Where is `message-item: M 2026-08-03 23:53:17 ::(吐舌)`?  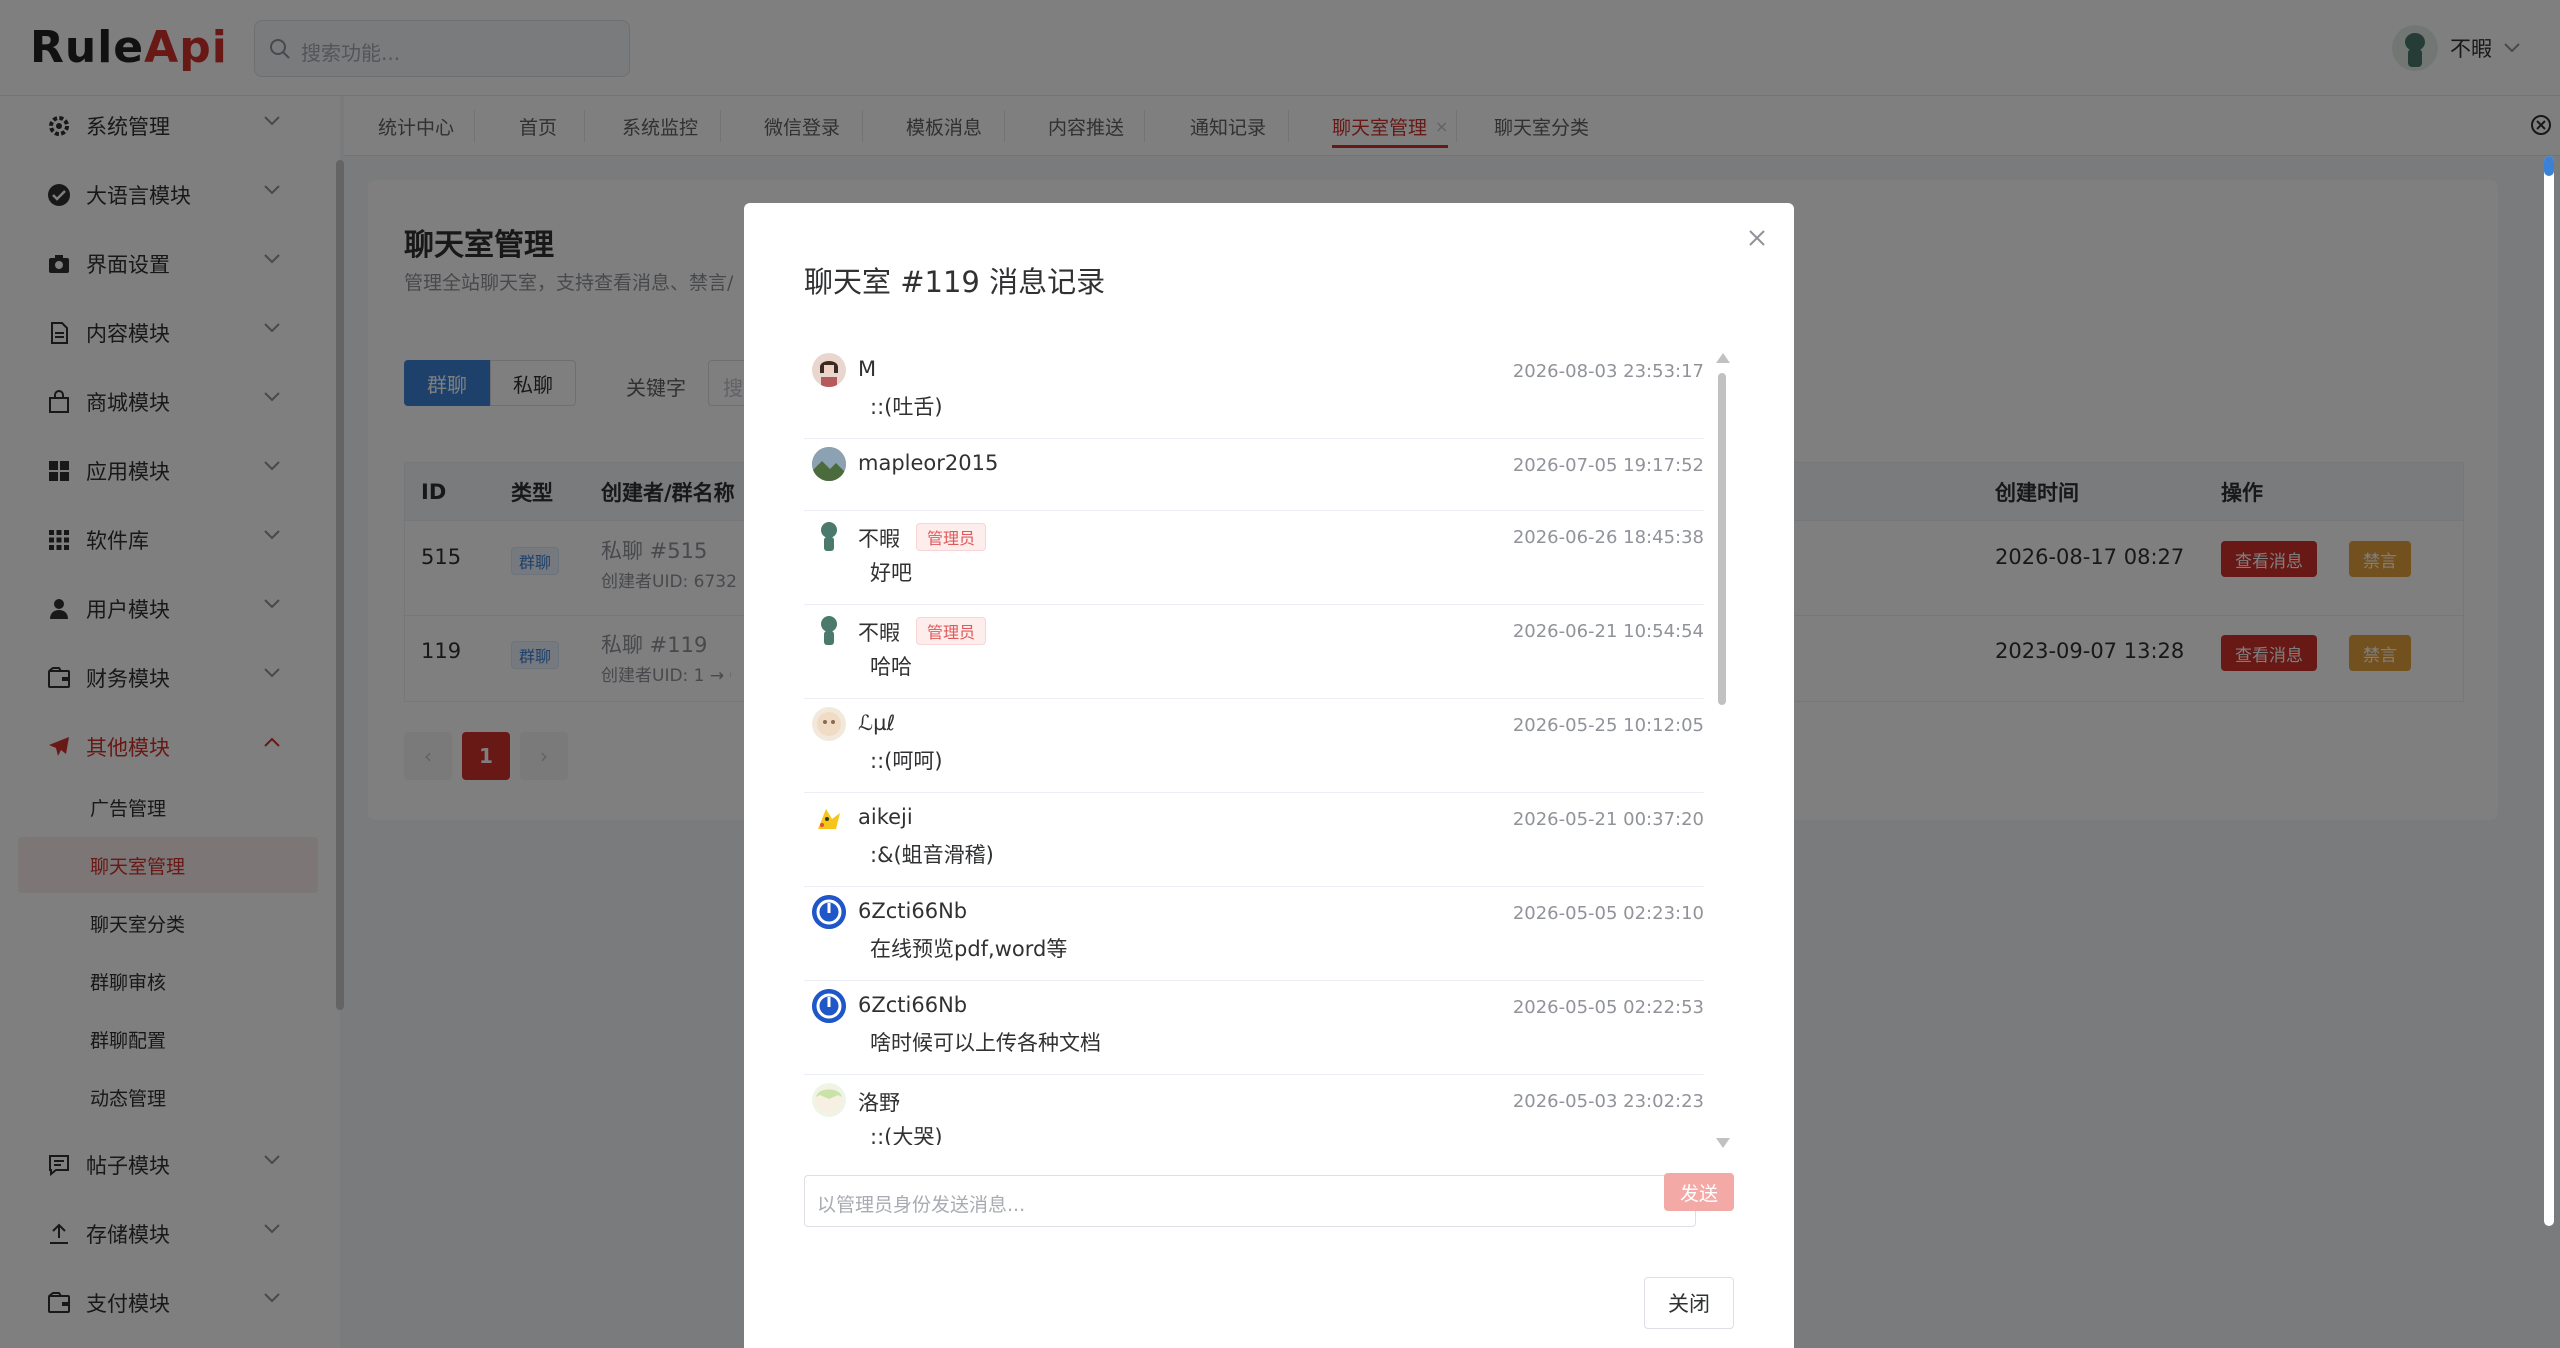 message-item: M 2026-08-03 23:53:17 ::(吐舌) is located at coordinates (1254, 392).